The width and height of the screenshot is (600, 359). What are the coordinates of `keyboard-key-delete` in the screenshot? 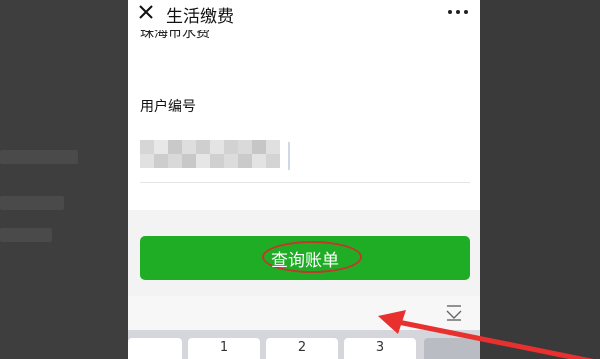 It's located at (452, 348).